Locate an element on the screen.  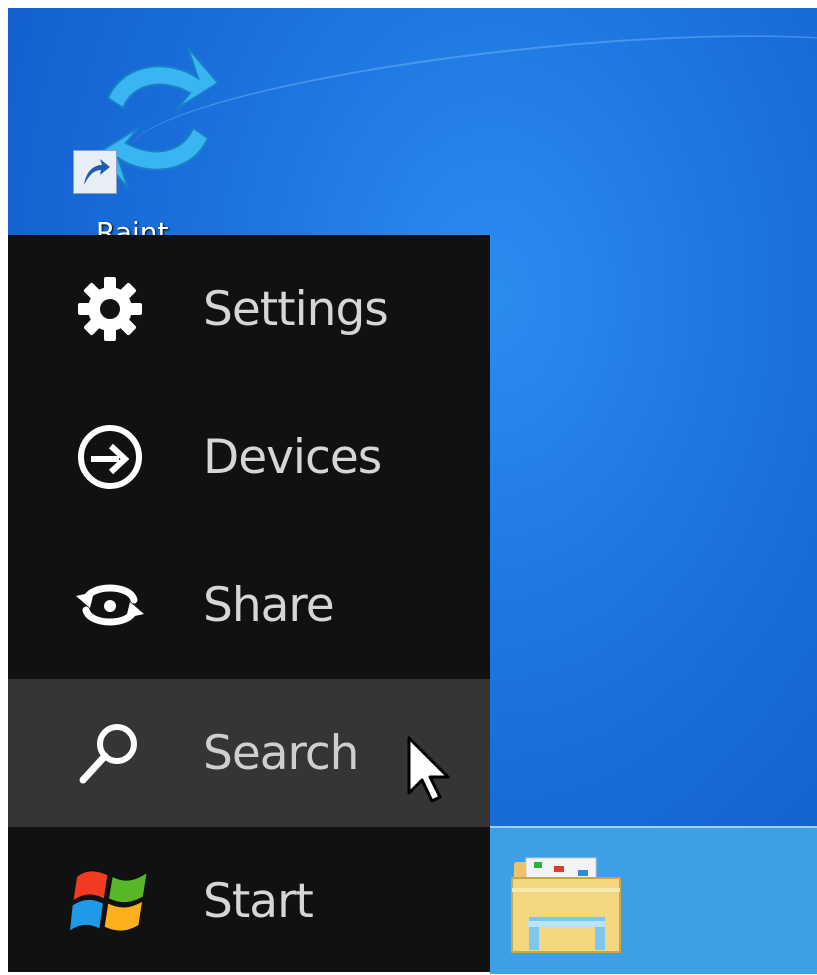
charm-settings: Settings is located at coordinates (249, 309).